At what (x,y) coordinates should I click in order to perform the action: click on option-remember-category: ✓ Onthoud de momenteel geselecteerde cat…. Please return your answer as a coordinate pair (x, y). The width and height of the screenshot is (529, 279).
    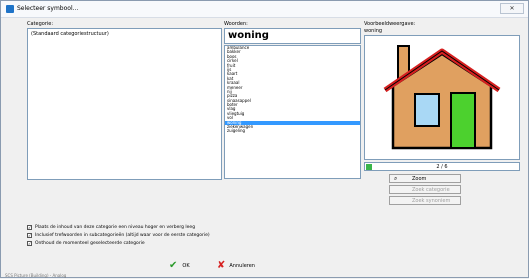
    Looking at the image, I should click on (86, 243).